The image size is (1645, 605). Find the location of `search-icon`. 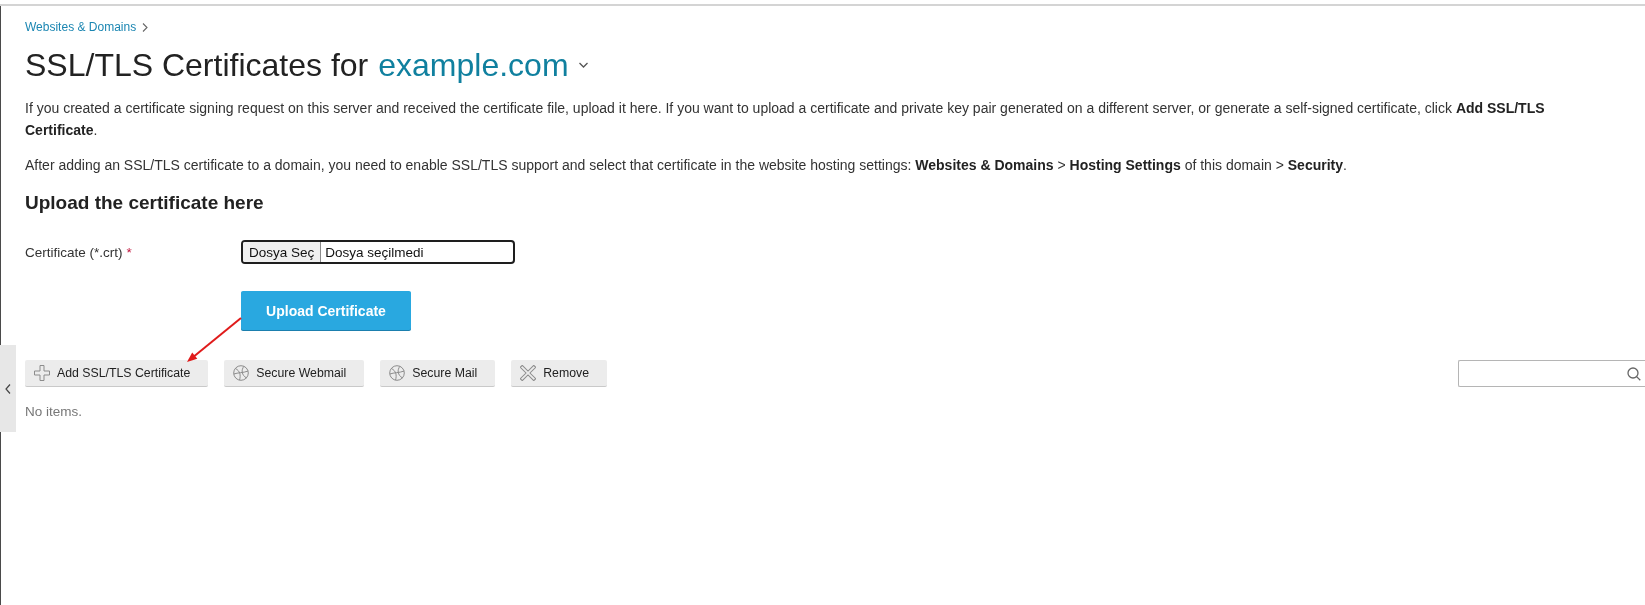

search-icon is located at coordinates (1634, 373).